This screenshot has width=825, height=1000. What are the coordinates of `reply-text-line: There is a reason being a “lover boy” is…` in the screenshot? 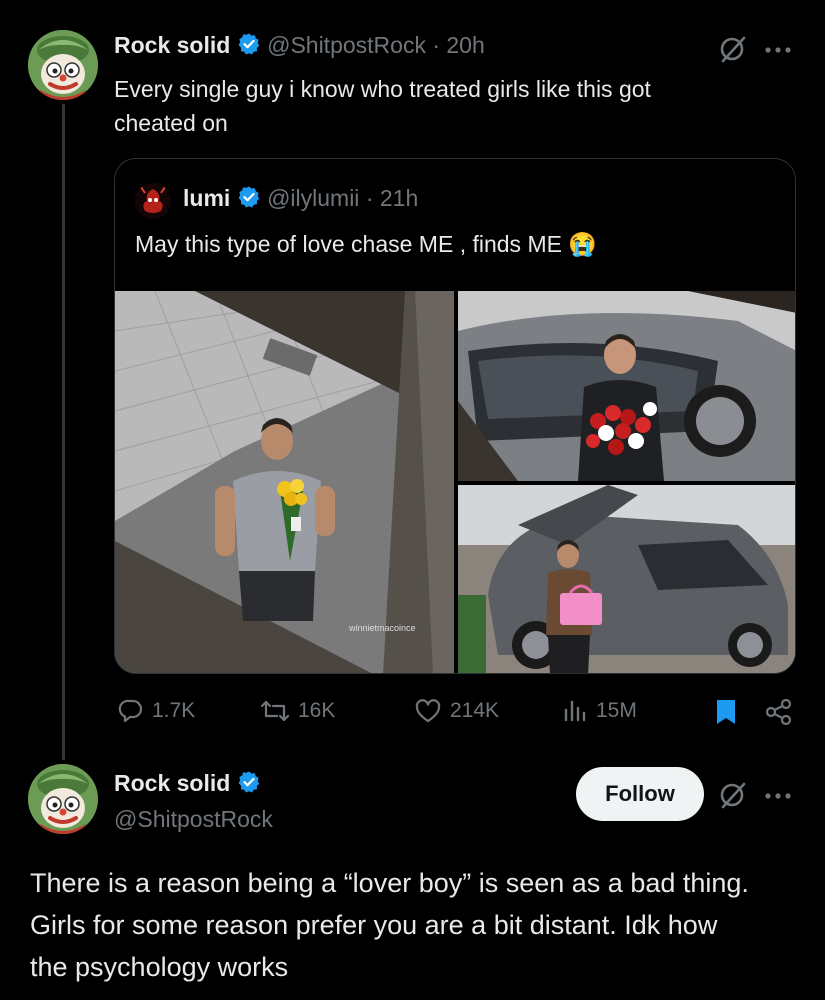 It's located at (389, 883).